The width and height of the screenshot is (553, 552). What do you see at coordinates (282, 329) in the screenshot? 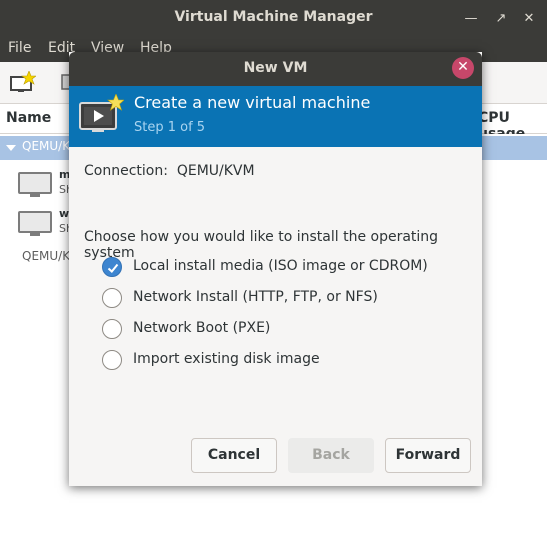
I see `radio-network-boot: Network Boot (PXE)` at bounding box center [282, 329].